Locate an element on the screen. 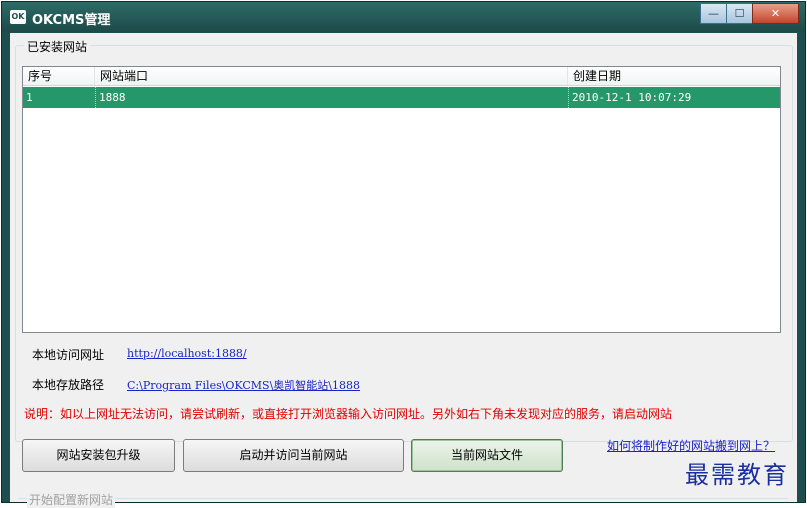 Image resolution: width=807 pixels, height=508 pixels. local-url-link: http://localhost:1888/ is located at coordinates (187, 353).